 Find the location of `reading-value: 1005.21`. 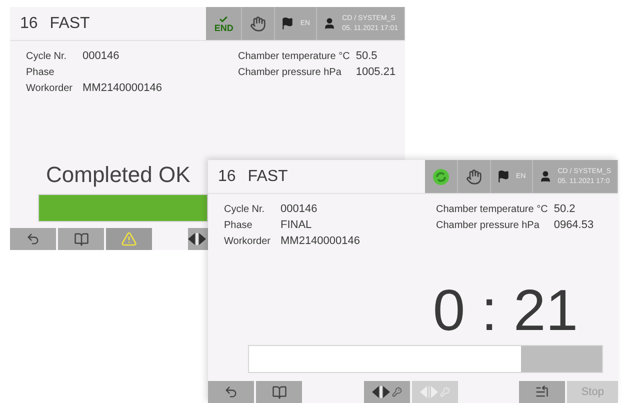

reading-value: 1005.21 is located at coordinates (376, 72).